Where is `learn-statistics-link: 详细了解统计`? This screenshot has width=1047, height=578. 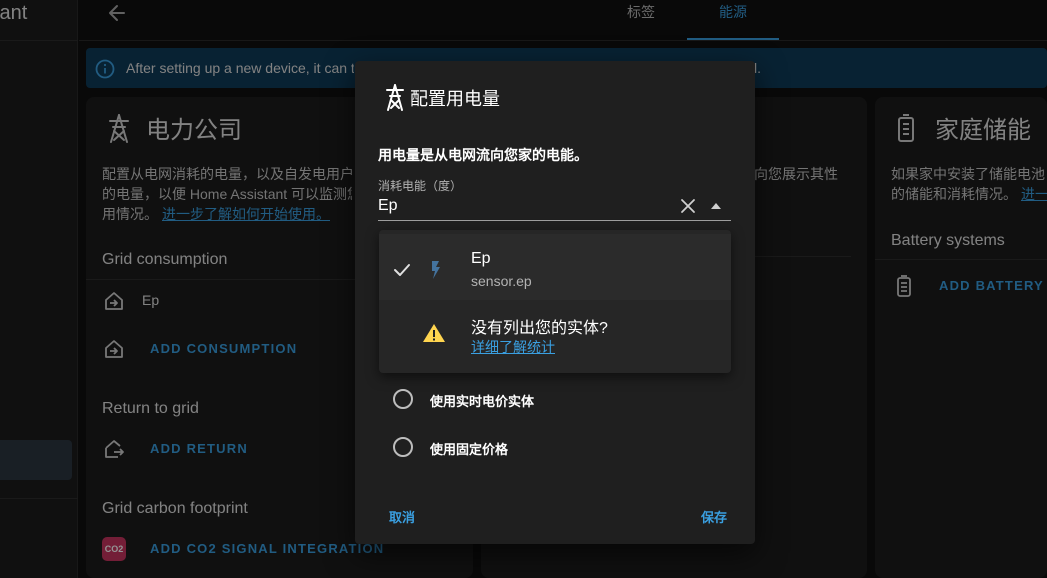
learn-statistics-link: 详细了解统计 is located at coordinates (513, 347).